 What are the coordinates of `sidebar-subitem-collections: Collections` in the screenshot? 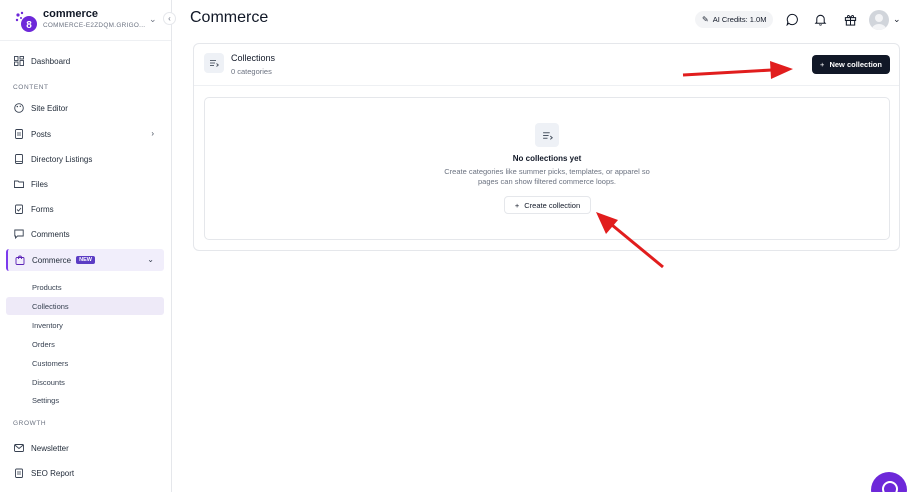 It's located at (85, 306).